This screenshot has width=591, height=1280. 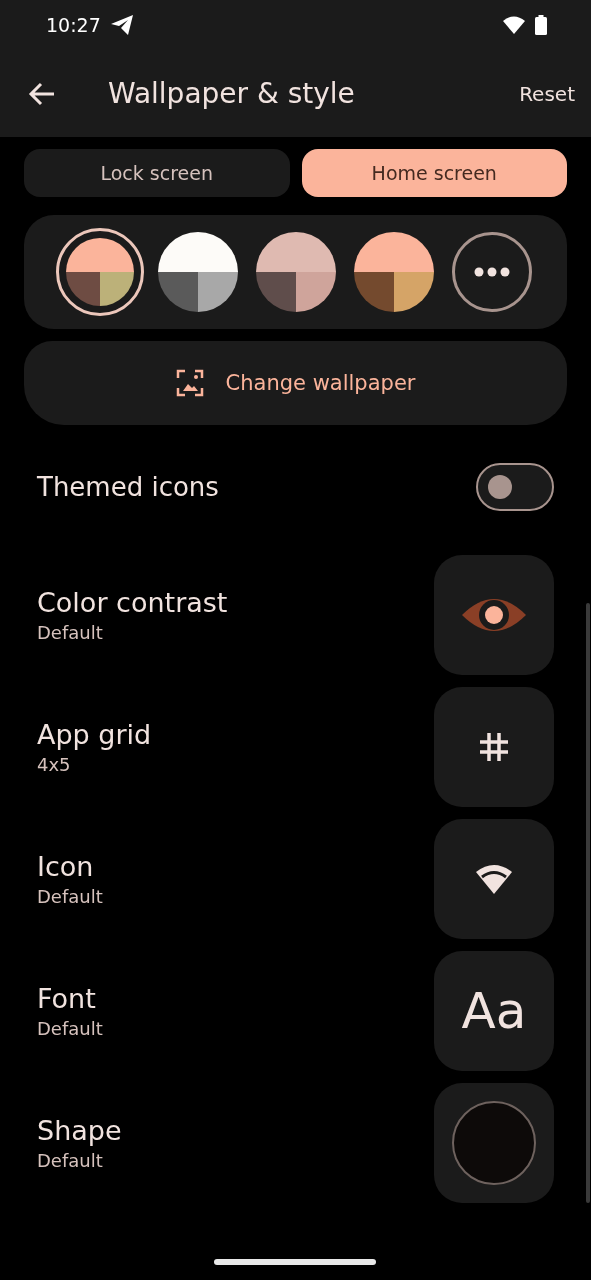 What do you see at coordinates (189, 383) in the screenshot?
I see `image-icon` at bounding box center [189, 383].